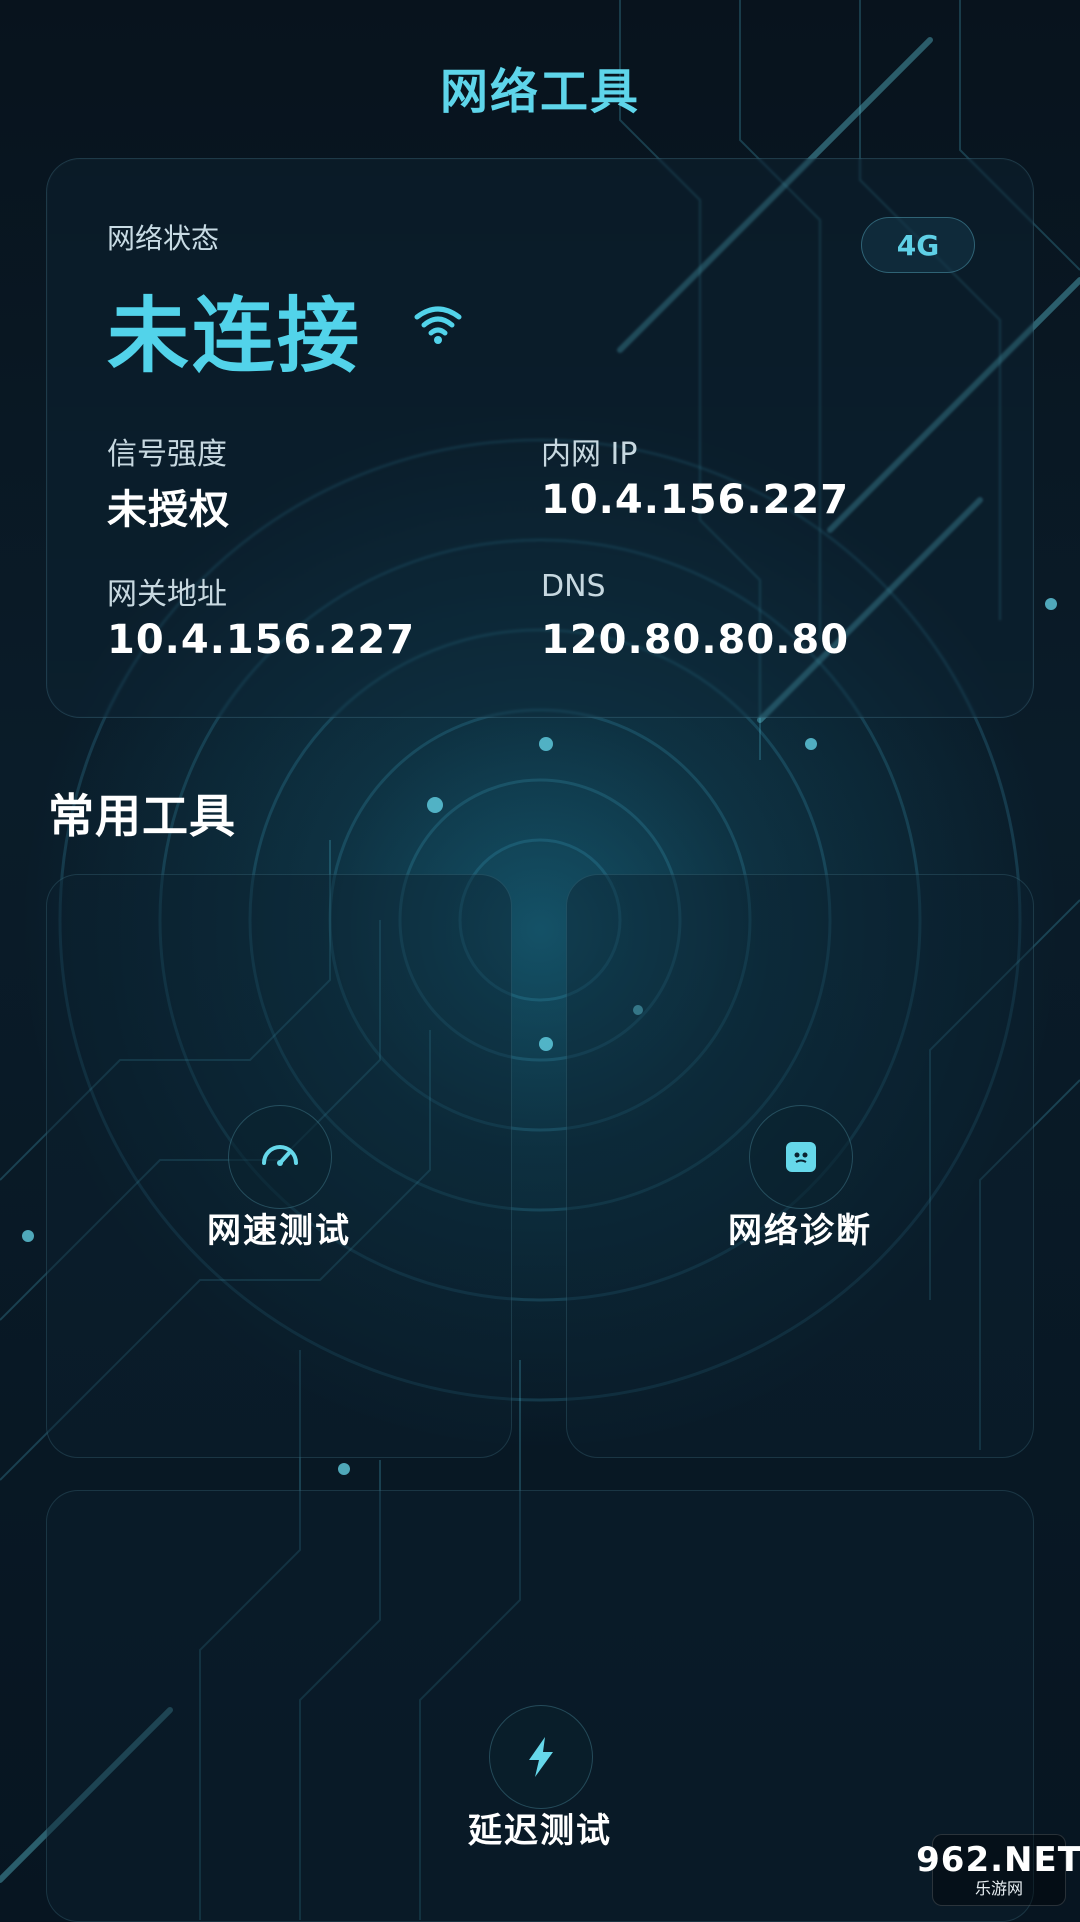 The image size is (1080, 1922). I want to click on gateway-label: 网关地址, so click(167, 594).